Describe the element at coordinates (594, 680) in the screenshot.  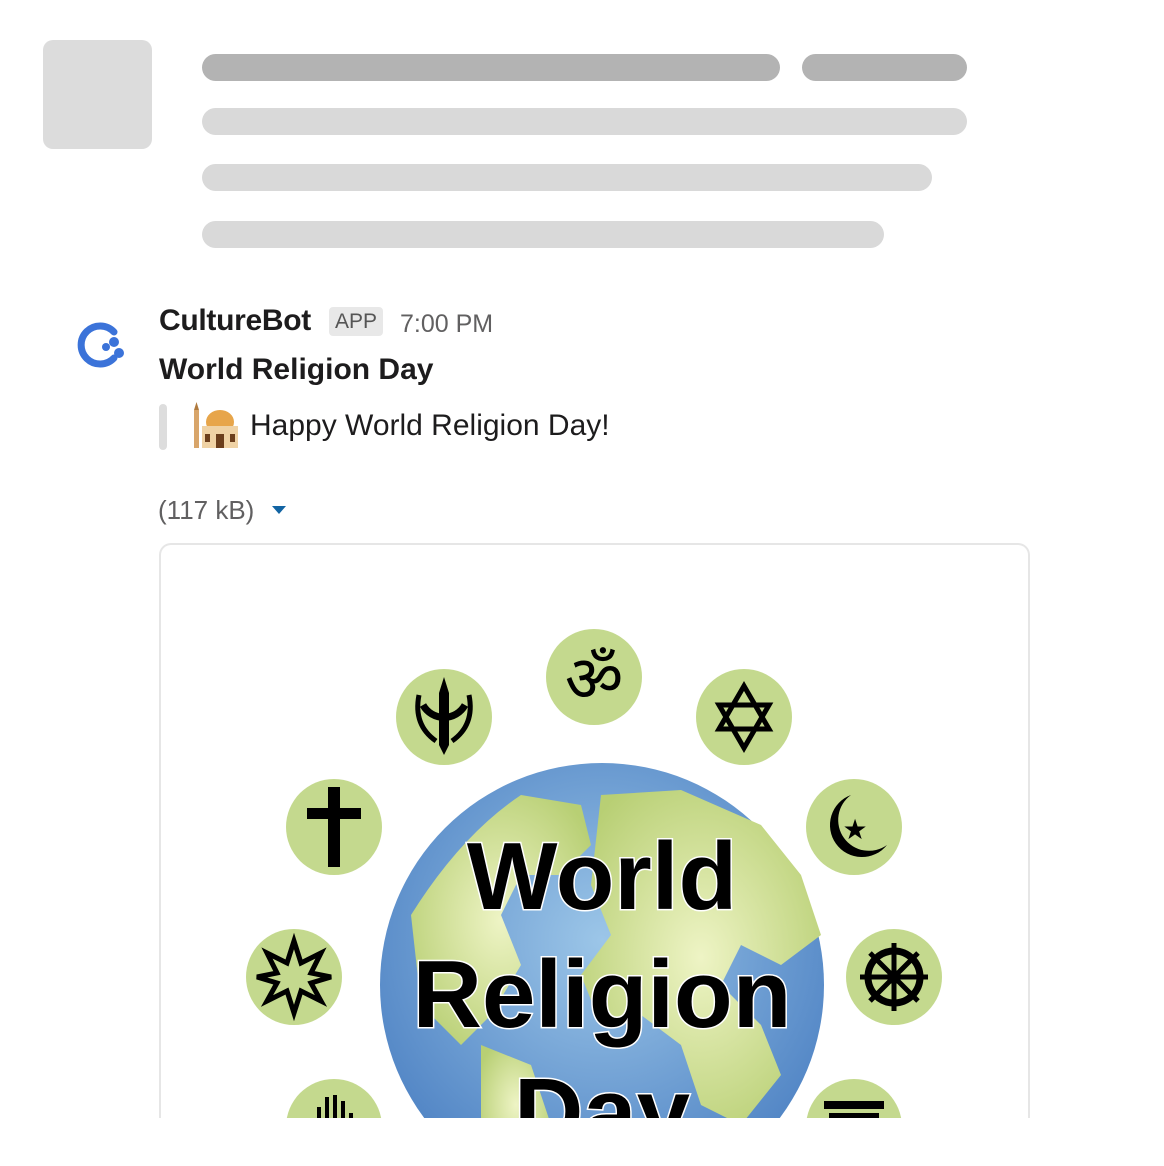
I see `svg-text: ॐ` at that location.